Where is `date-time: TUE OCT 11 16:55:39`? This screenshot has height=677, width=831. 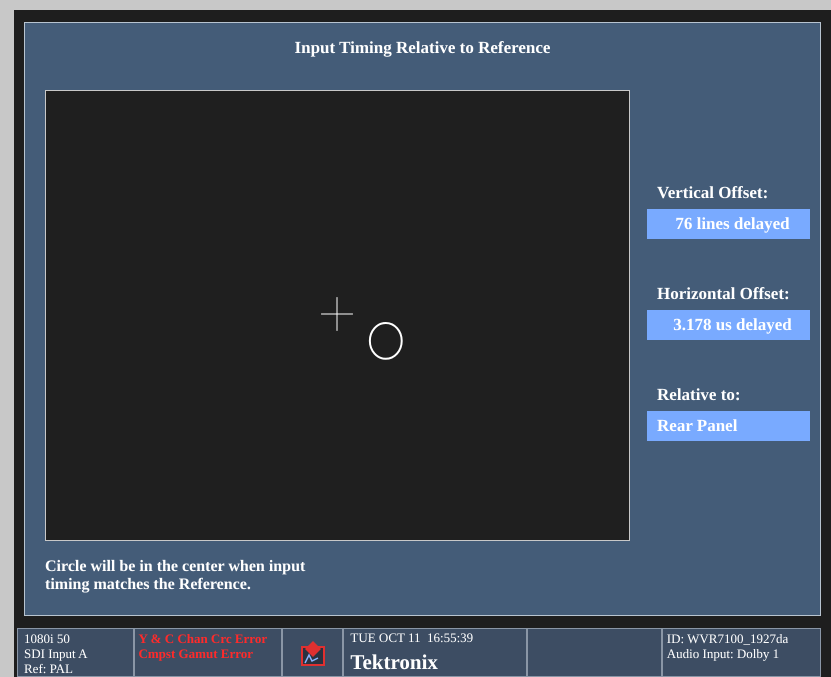 date-time: TUE OCT 11 16:55:39 is located at coordinates (412, 637).